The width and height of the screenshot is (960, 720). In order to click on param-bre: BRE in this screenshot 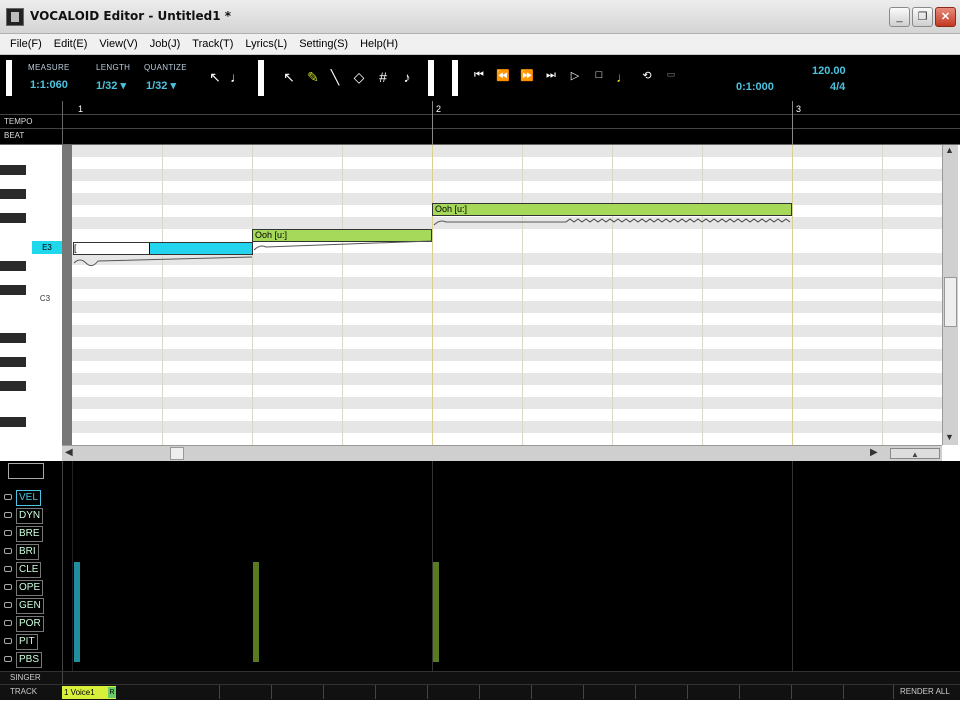, I will do `click(33, 534)`.